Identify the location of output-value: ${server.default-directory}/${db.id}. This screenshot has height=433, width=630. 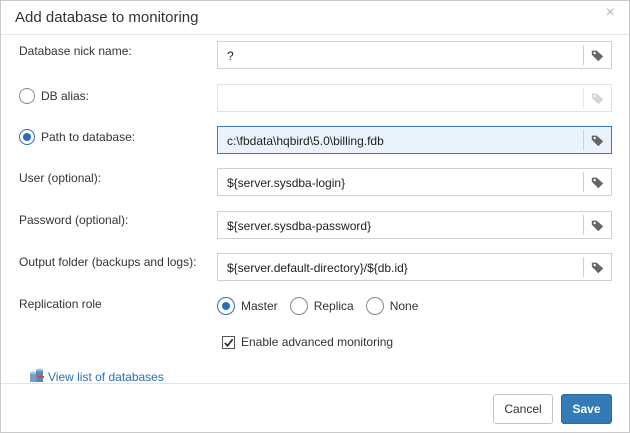
(317, 268).